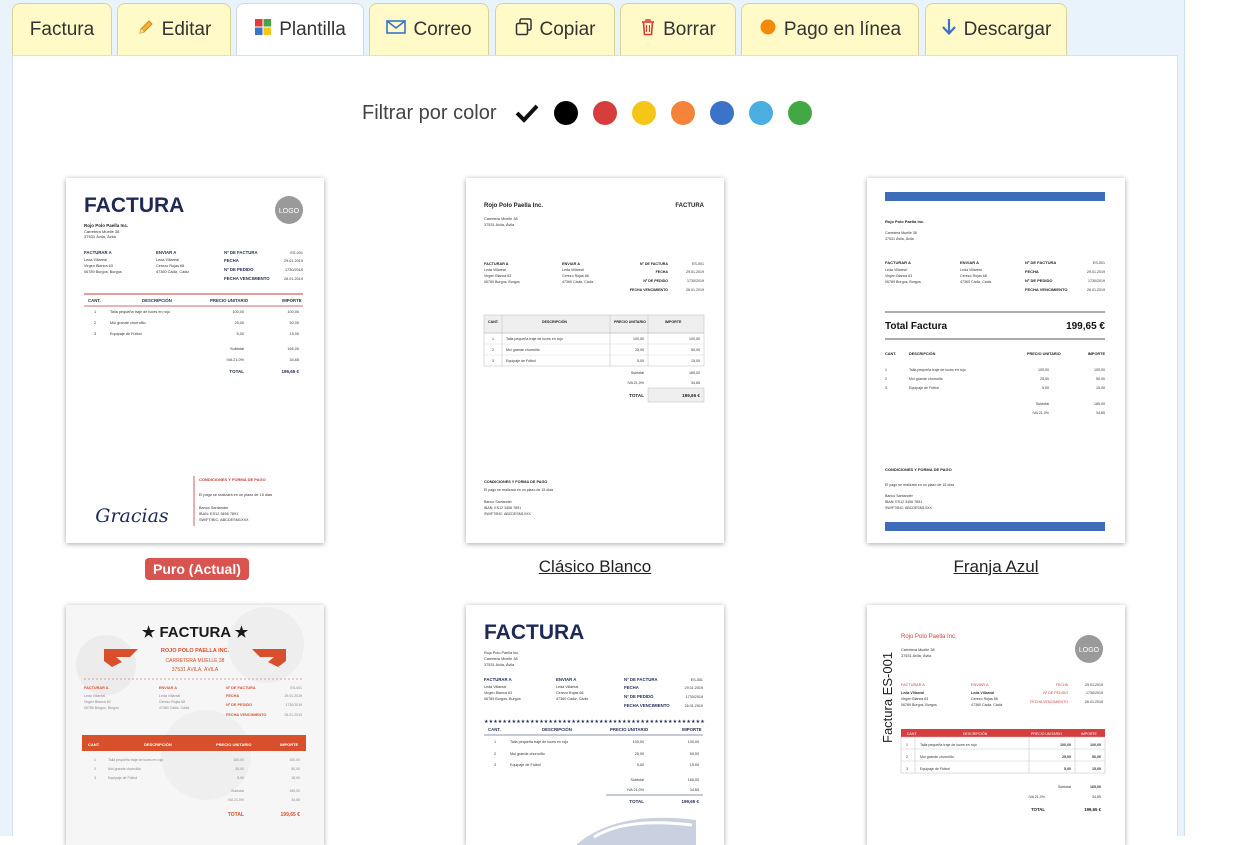 The image size is (1236, 845). What do you see at coordinates (135, 760) in the screenshot?
I see `item-desc: Talla pequeña traje de luces en rojo` at bounding box center [135, 760].